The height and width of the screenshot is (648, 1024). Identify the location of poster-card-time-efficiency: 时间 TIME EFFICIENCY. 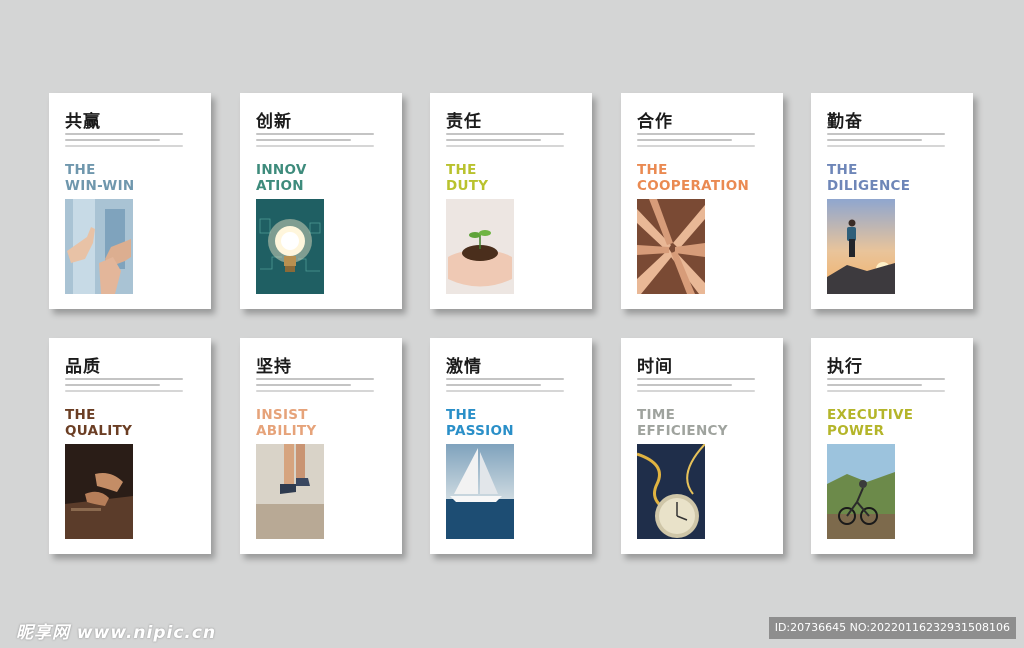
(702, 446).